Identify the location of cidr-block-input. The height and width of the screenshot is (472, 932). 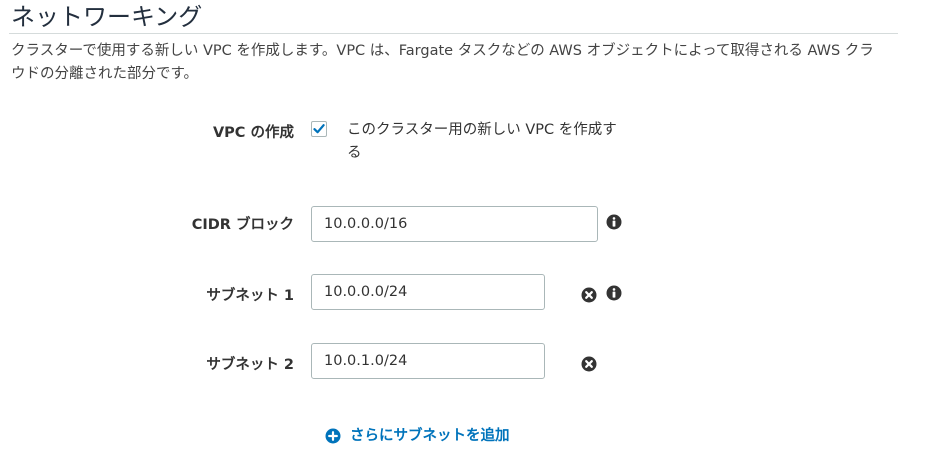
(454, 224).